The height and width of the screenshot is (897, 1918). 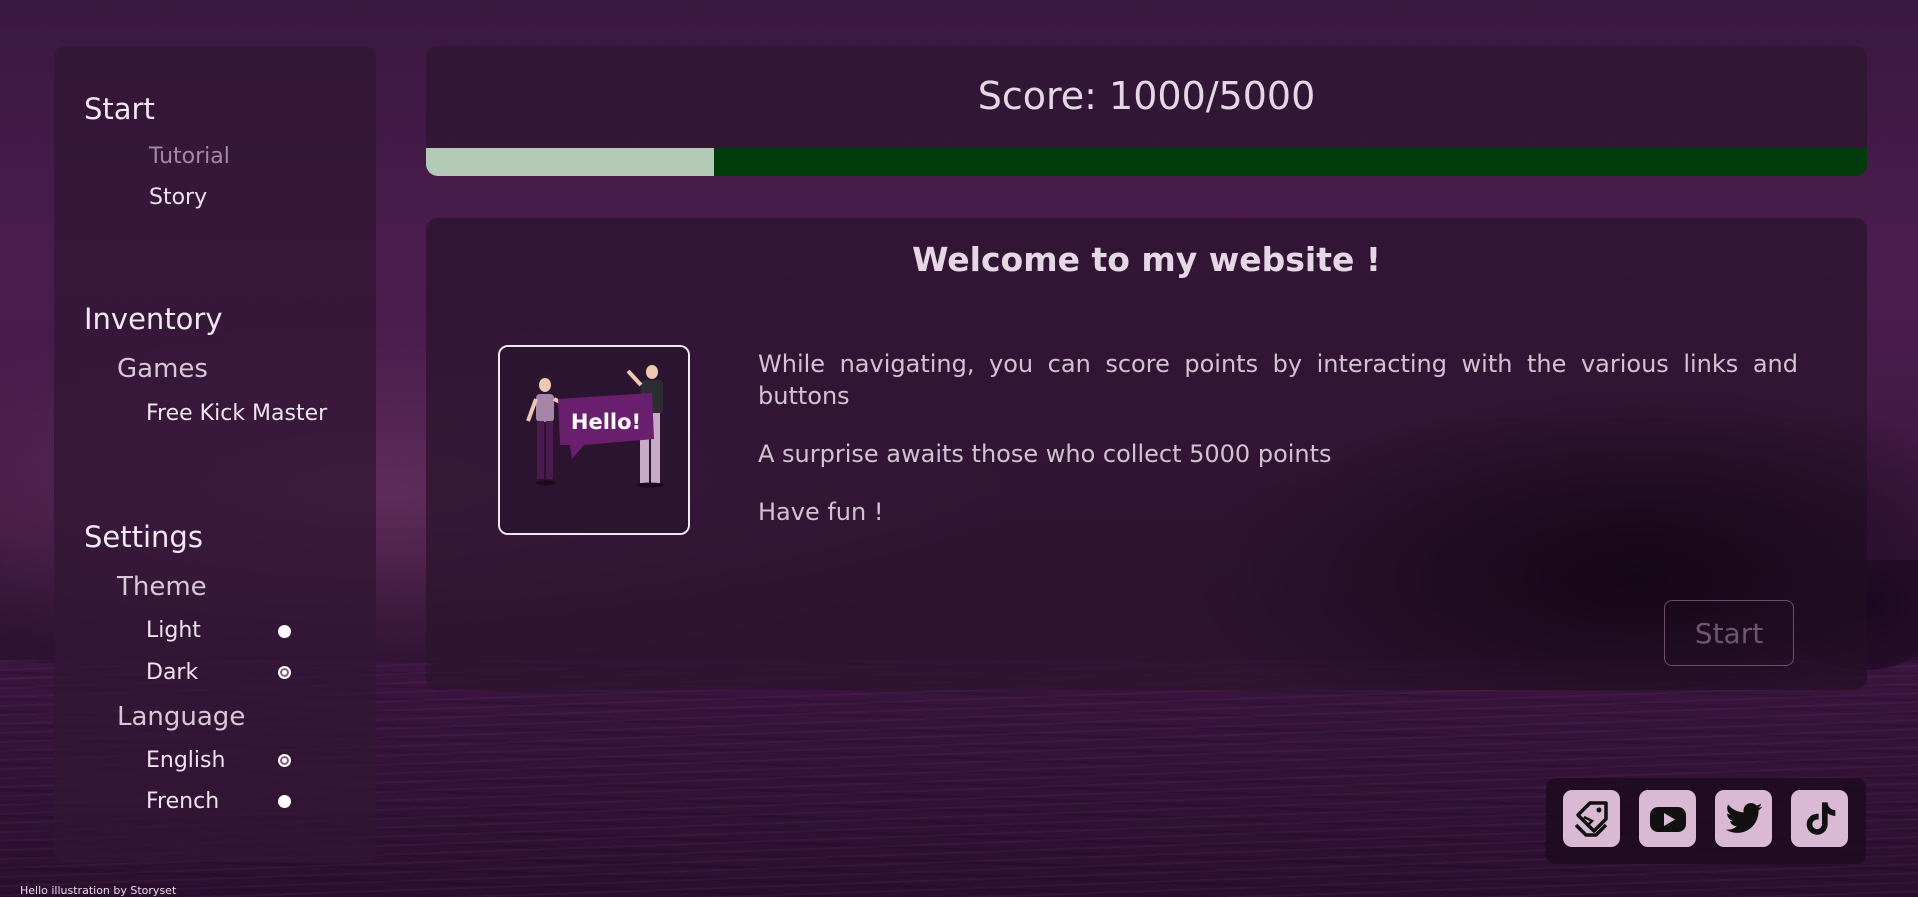 I want to click on start-button: Start, so click(x=1729, y=633).